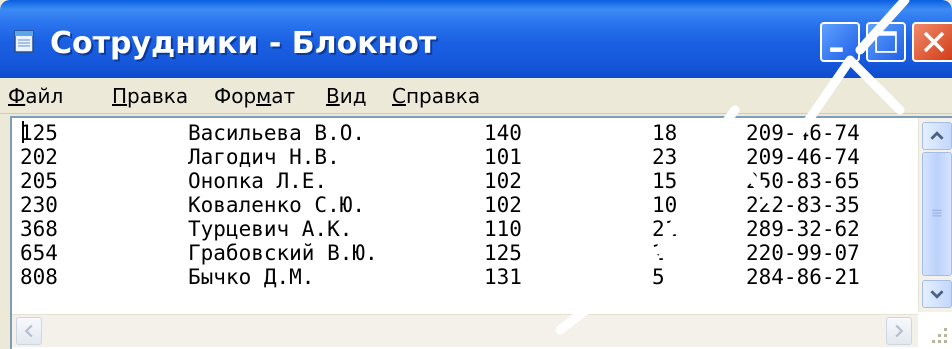 The height and width of the screenshot is (349, 952). What do you see at coordinates (24, 41) in the screenshot?
I see `notepad-icon` at bounding box center [24, 41].